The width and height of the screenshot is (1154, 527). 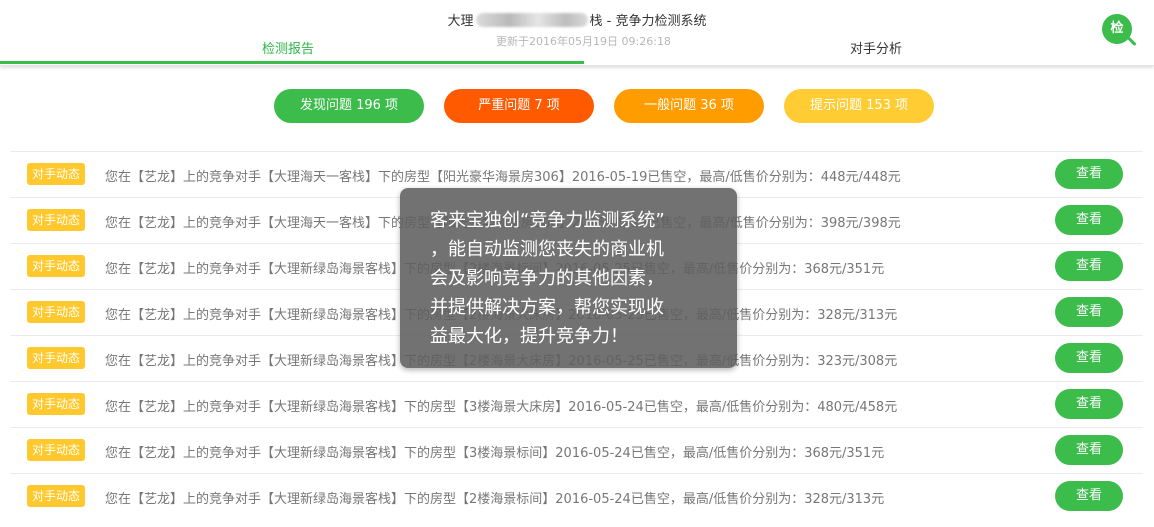 What do you see at coordinates (292, 62) in the screenshot?
I see `active-tab-indicator` at bounding box center [292, 62].